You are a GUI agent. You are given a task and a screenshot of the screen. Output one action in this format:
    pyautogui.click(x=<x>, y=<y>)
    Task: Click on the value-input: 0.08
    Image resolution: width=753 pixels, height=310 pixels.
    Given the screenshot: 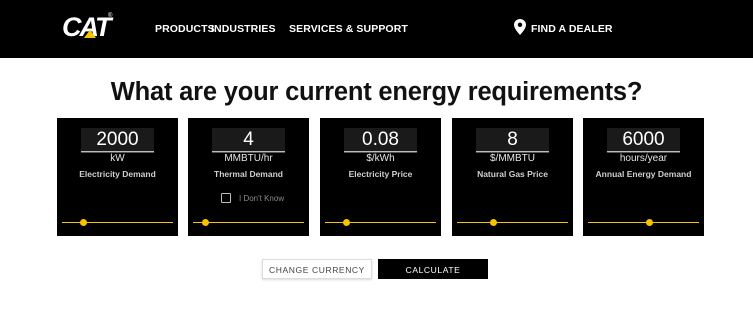 What is the action you would take?
    pyautogui.click(x=380, y=140)
    